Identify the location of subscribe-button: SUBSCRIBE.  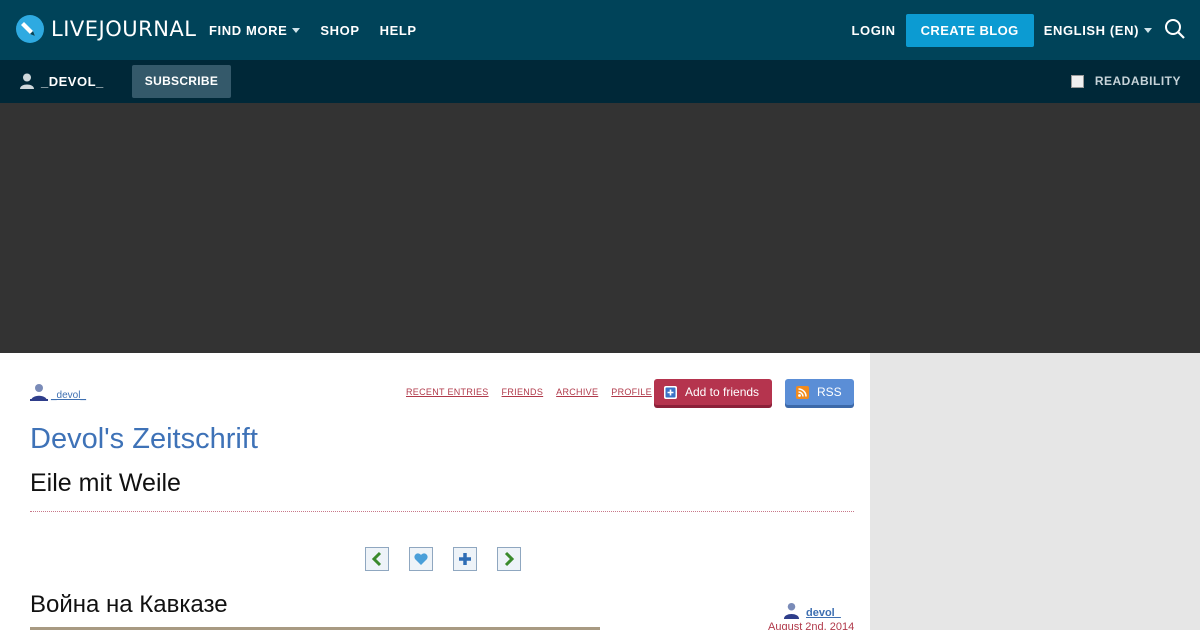
(181, 81).